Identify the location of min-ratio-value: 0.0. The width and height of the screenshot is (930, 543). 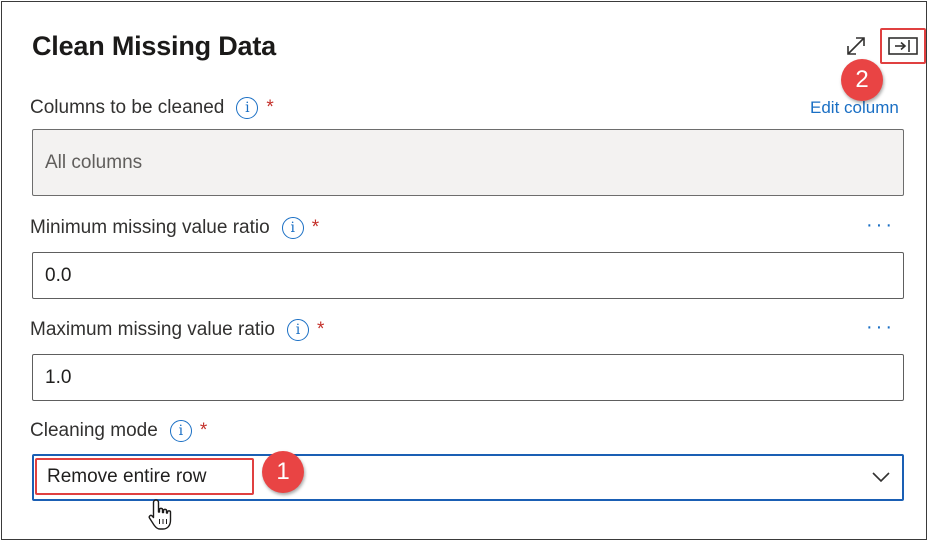
(58, 275).